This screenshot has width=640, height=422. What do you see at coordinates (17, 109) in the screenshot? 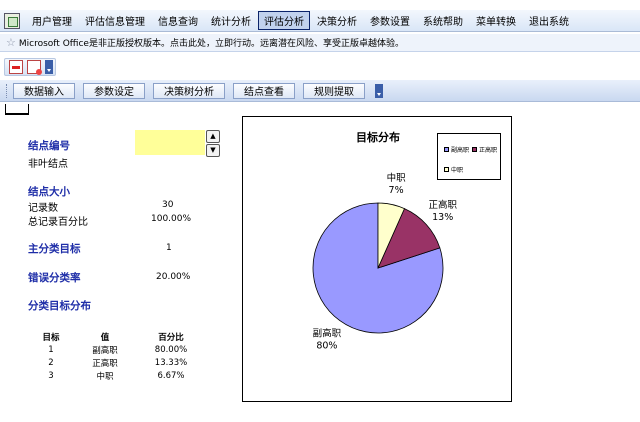
I see `cell-cursor` at bounding box center [17, 109].